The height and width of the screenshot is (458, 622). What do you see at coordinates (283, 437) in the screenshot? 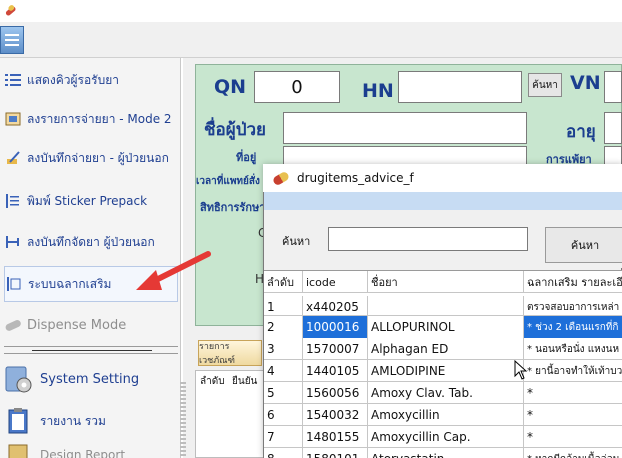
I see `cell-no: 7` at bounding box center [283, 437].